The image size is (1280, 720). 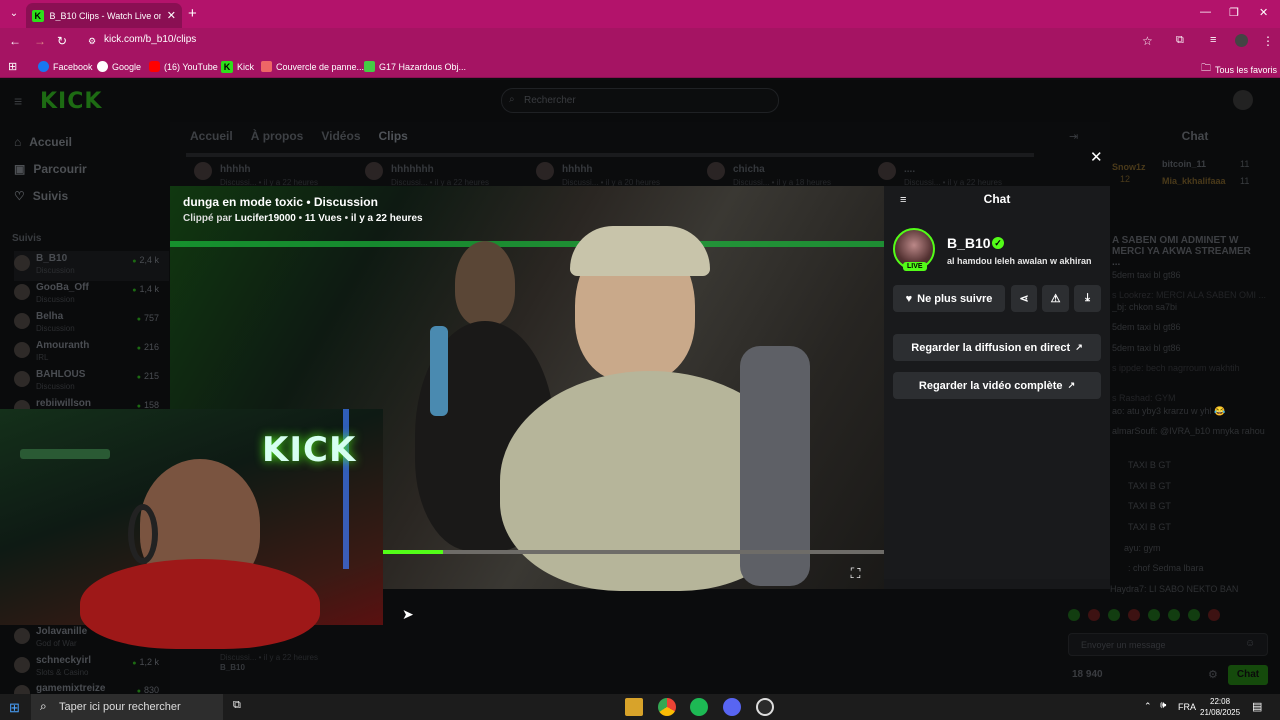 What do you see at coordinates (62, 41) in the screenshot?
I see `reload-icon: ↻` at bounding box center [62, 41].